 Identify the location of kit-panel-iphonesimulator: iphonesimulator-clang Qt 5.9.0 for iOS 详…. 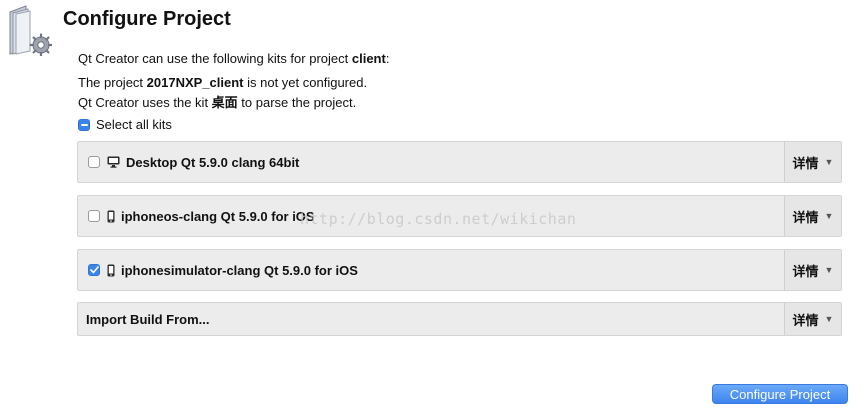
(459, 270).